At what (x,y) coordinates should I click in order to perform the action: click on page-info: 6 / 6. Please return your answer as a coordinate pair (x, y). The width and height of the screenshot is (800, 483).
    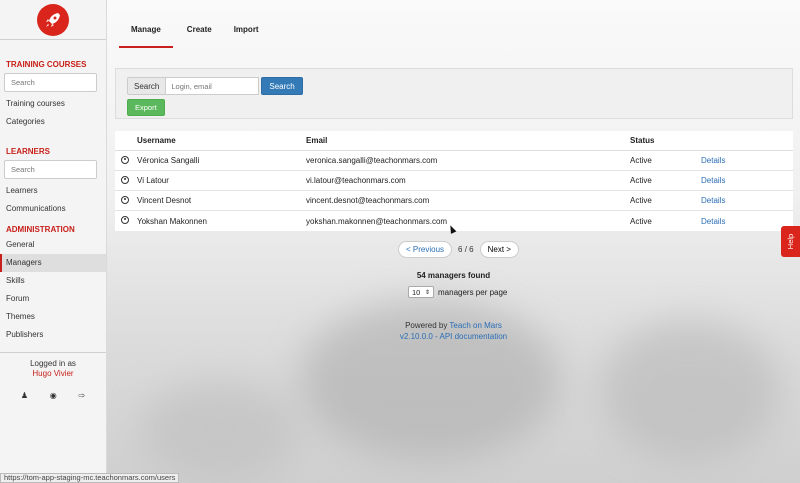
    Looking at the image, I should click on (466, 249).